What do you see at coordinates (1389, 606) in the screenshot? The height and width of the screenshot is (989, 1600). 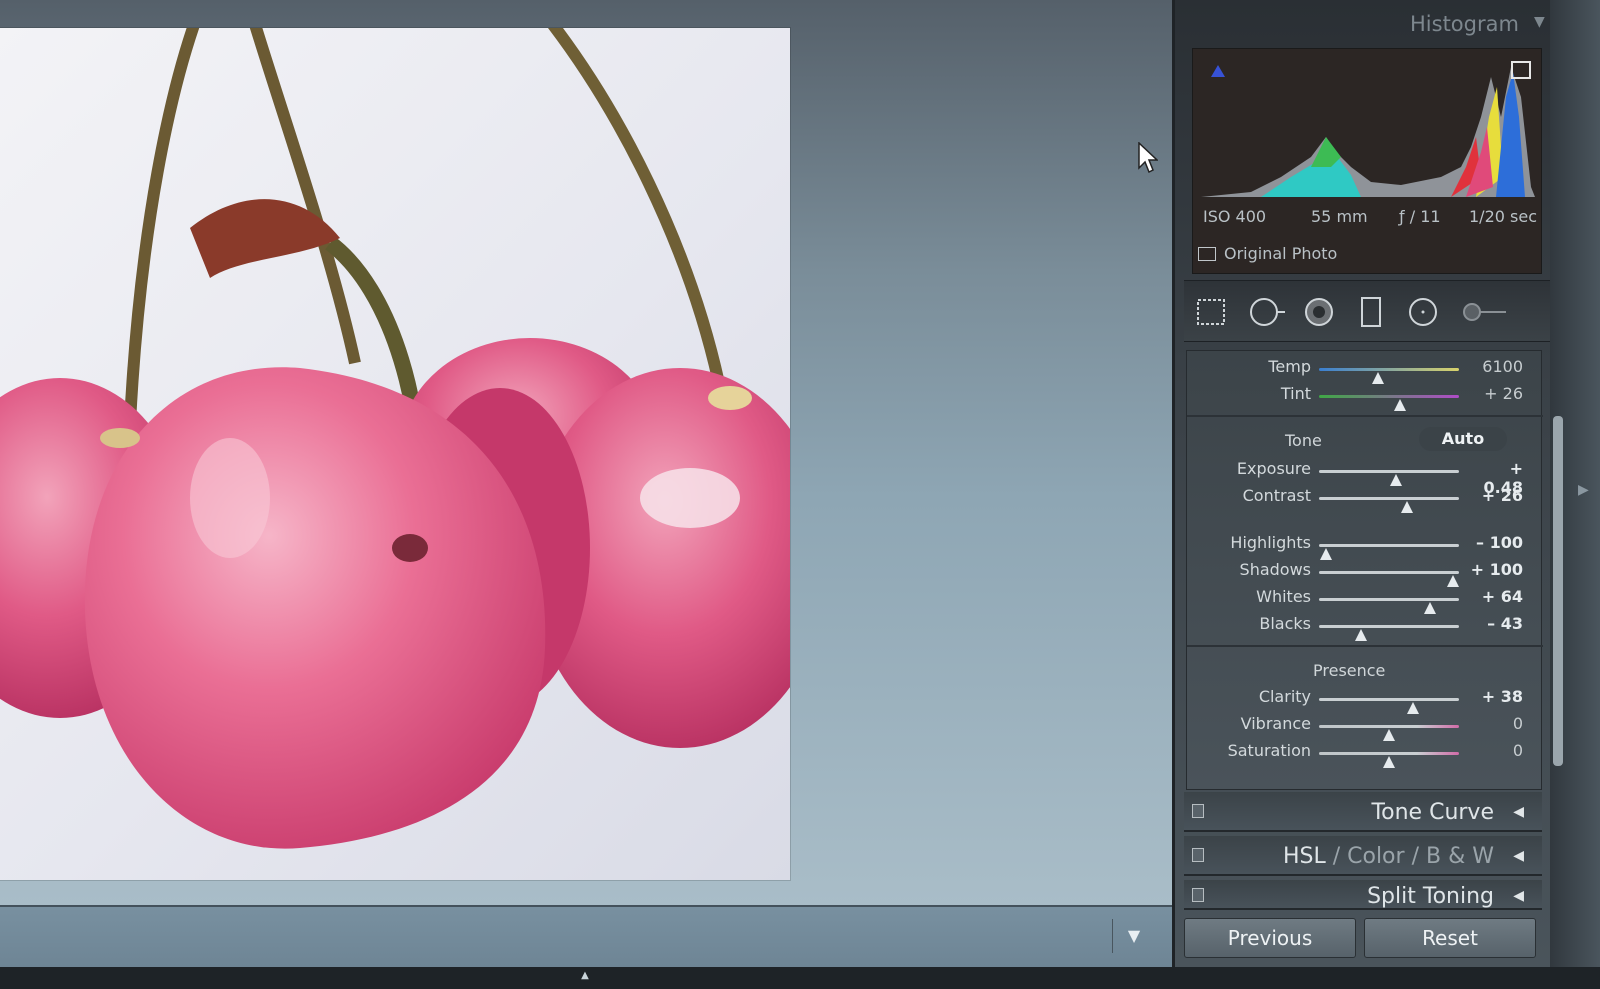 I see `whites-slider` at bounding box center [1389, 606].